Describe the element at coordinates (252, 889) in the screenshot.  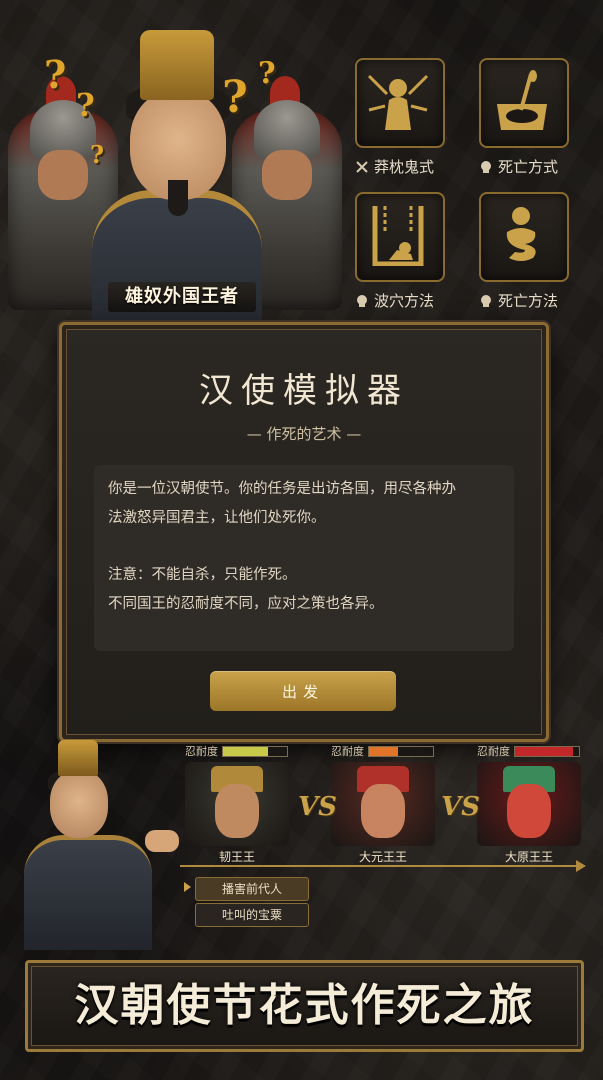
I see `option-1: 播害前代人` at that location.